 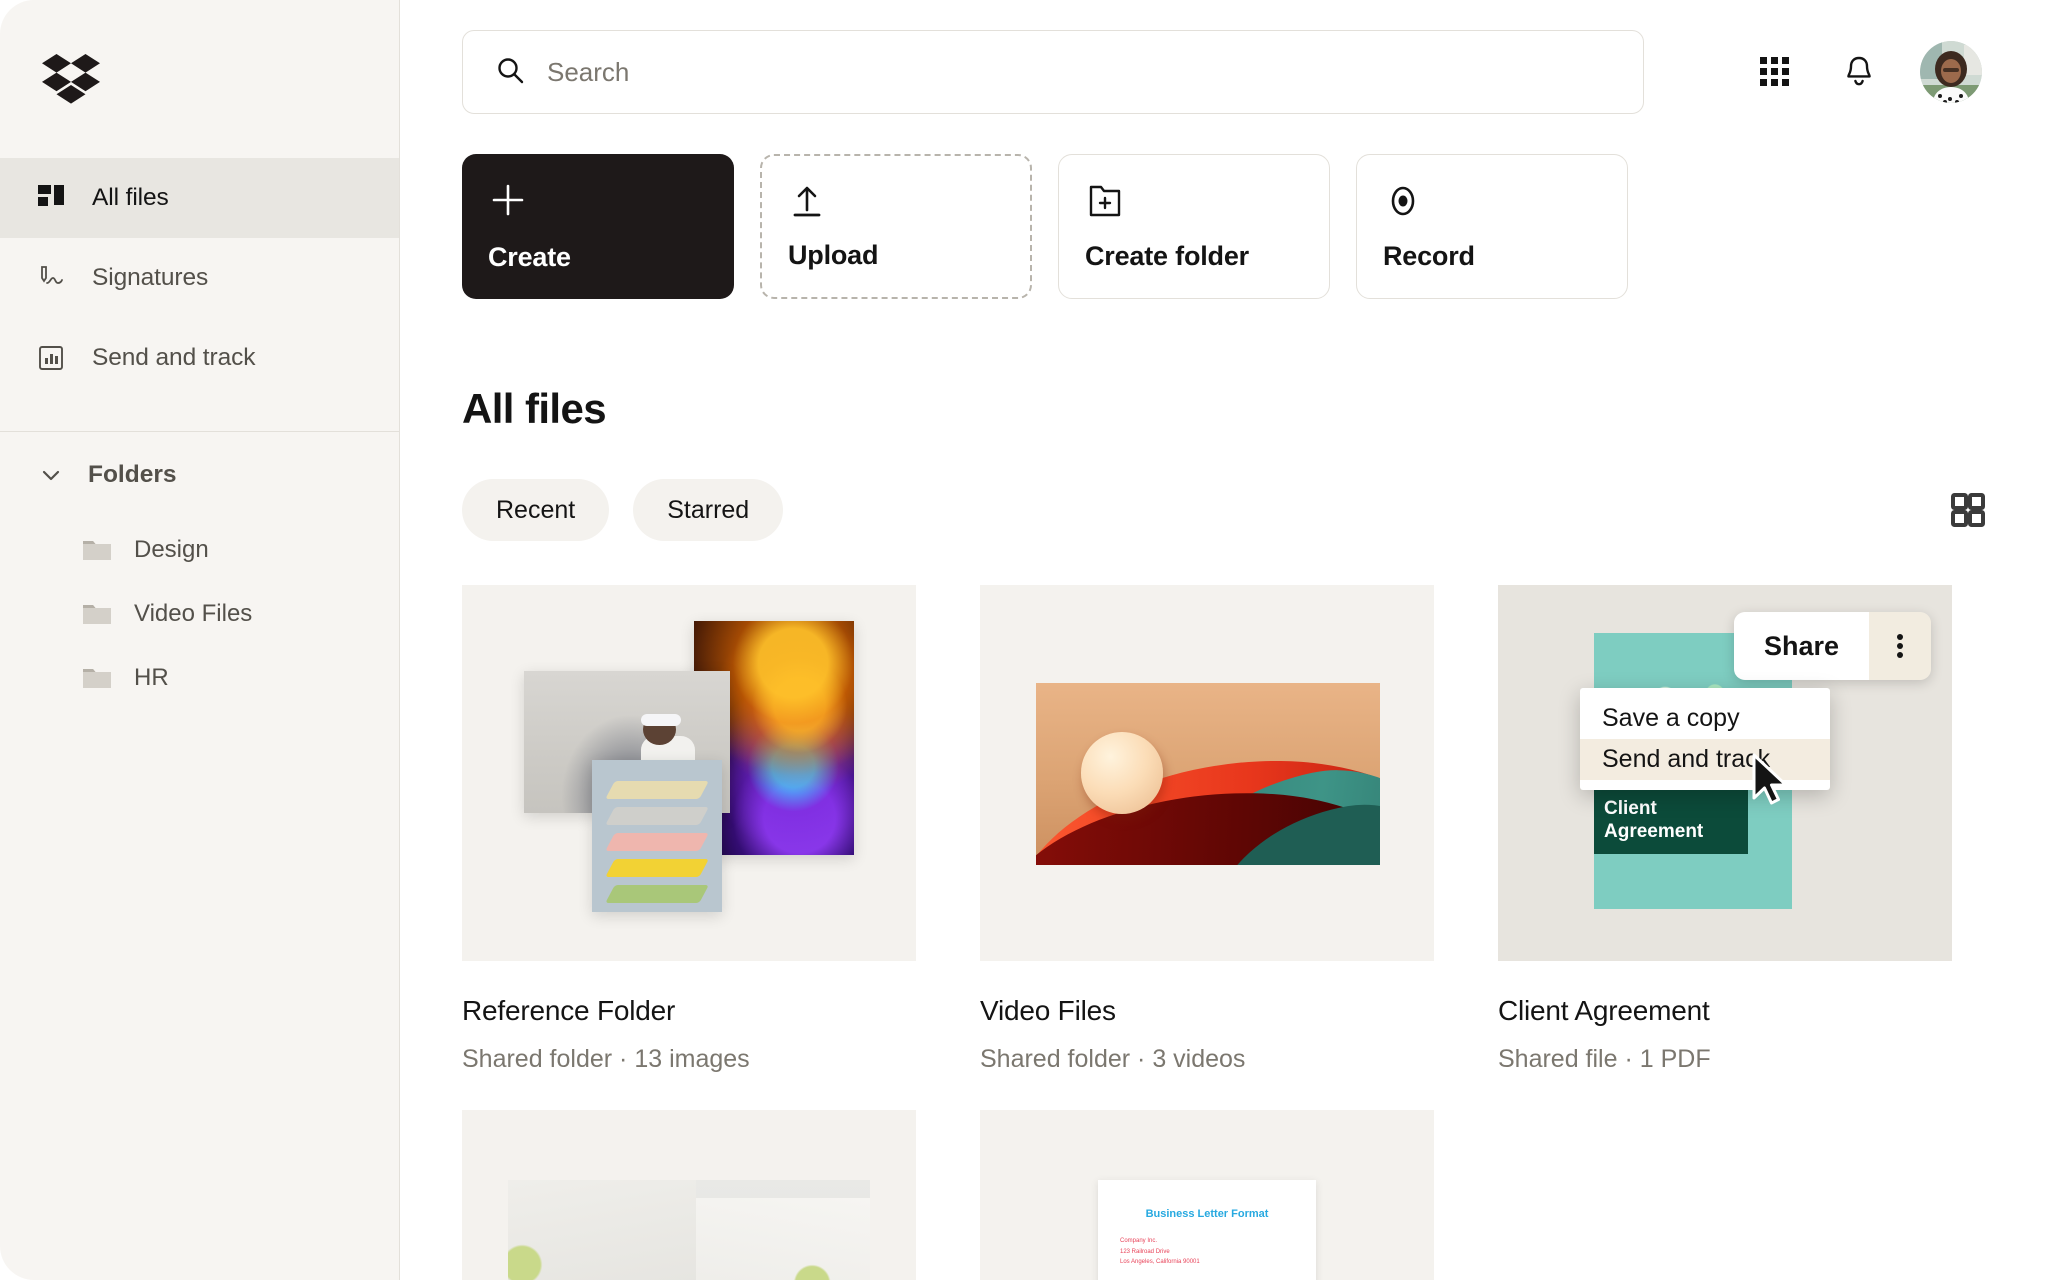 I want to click on share-button: Share, so click(x=1802, y=646).